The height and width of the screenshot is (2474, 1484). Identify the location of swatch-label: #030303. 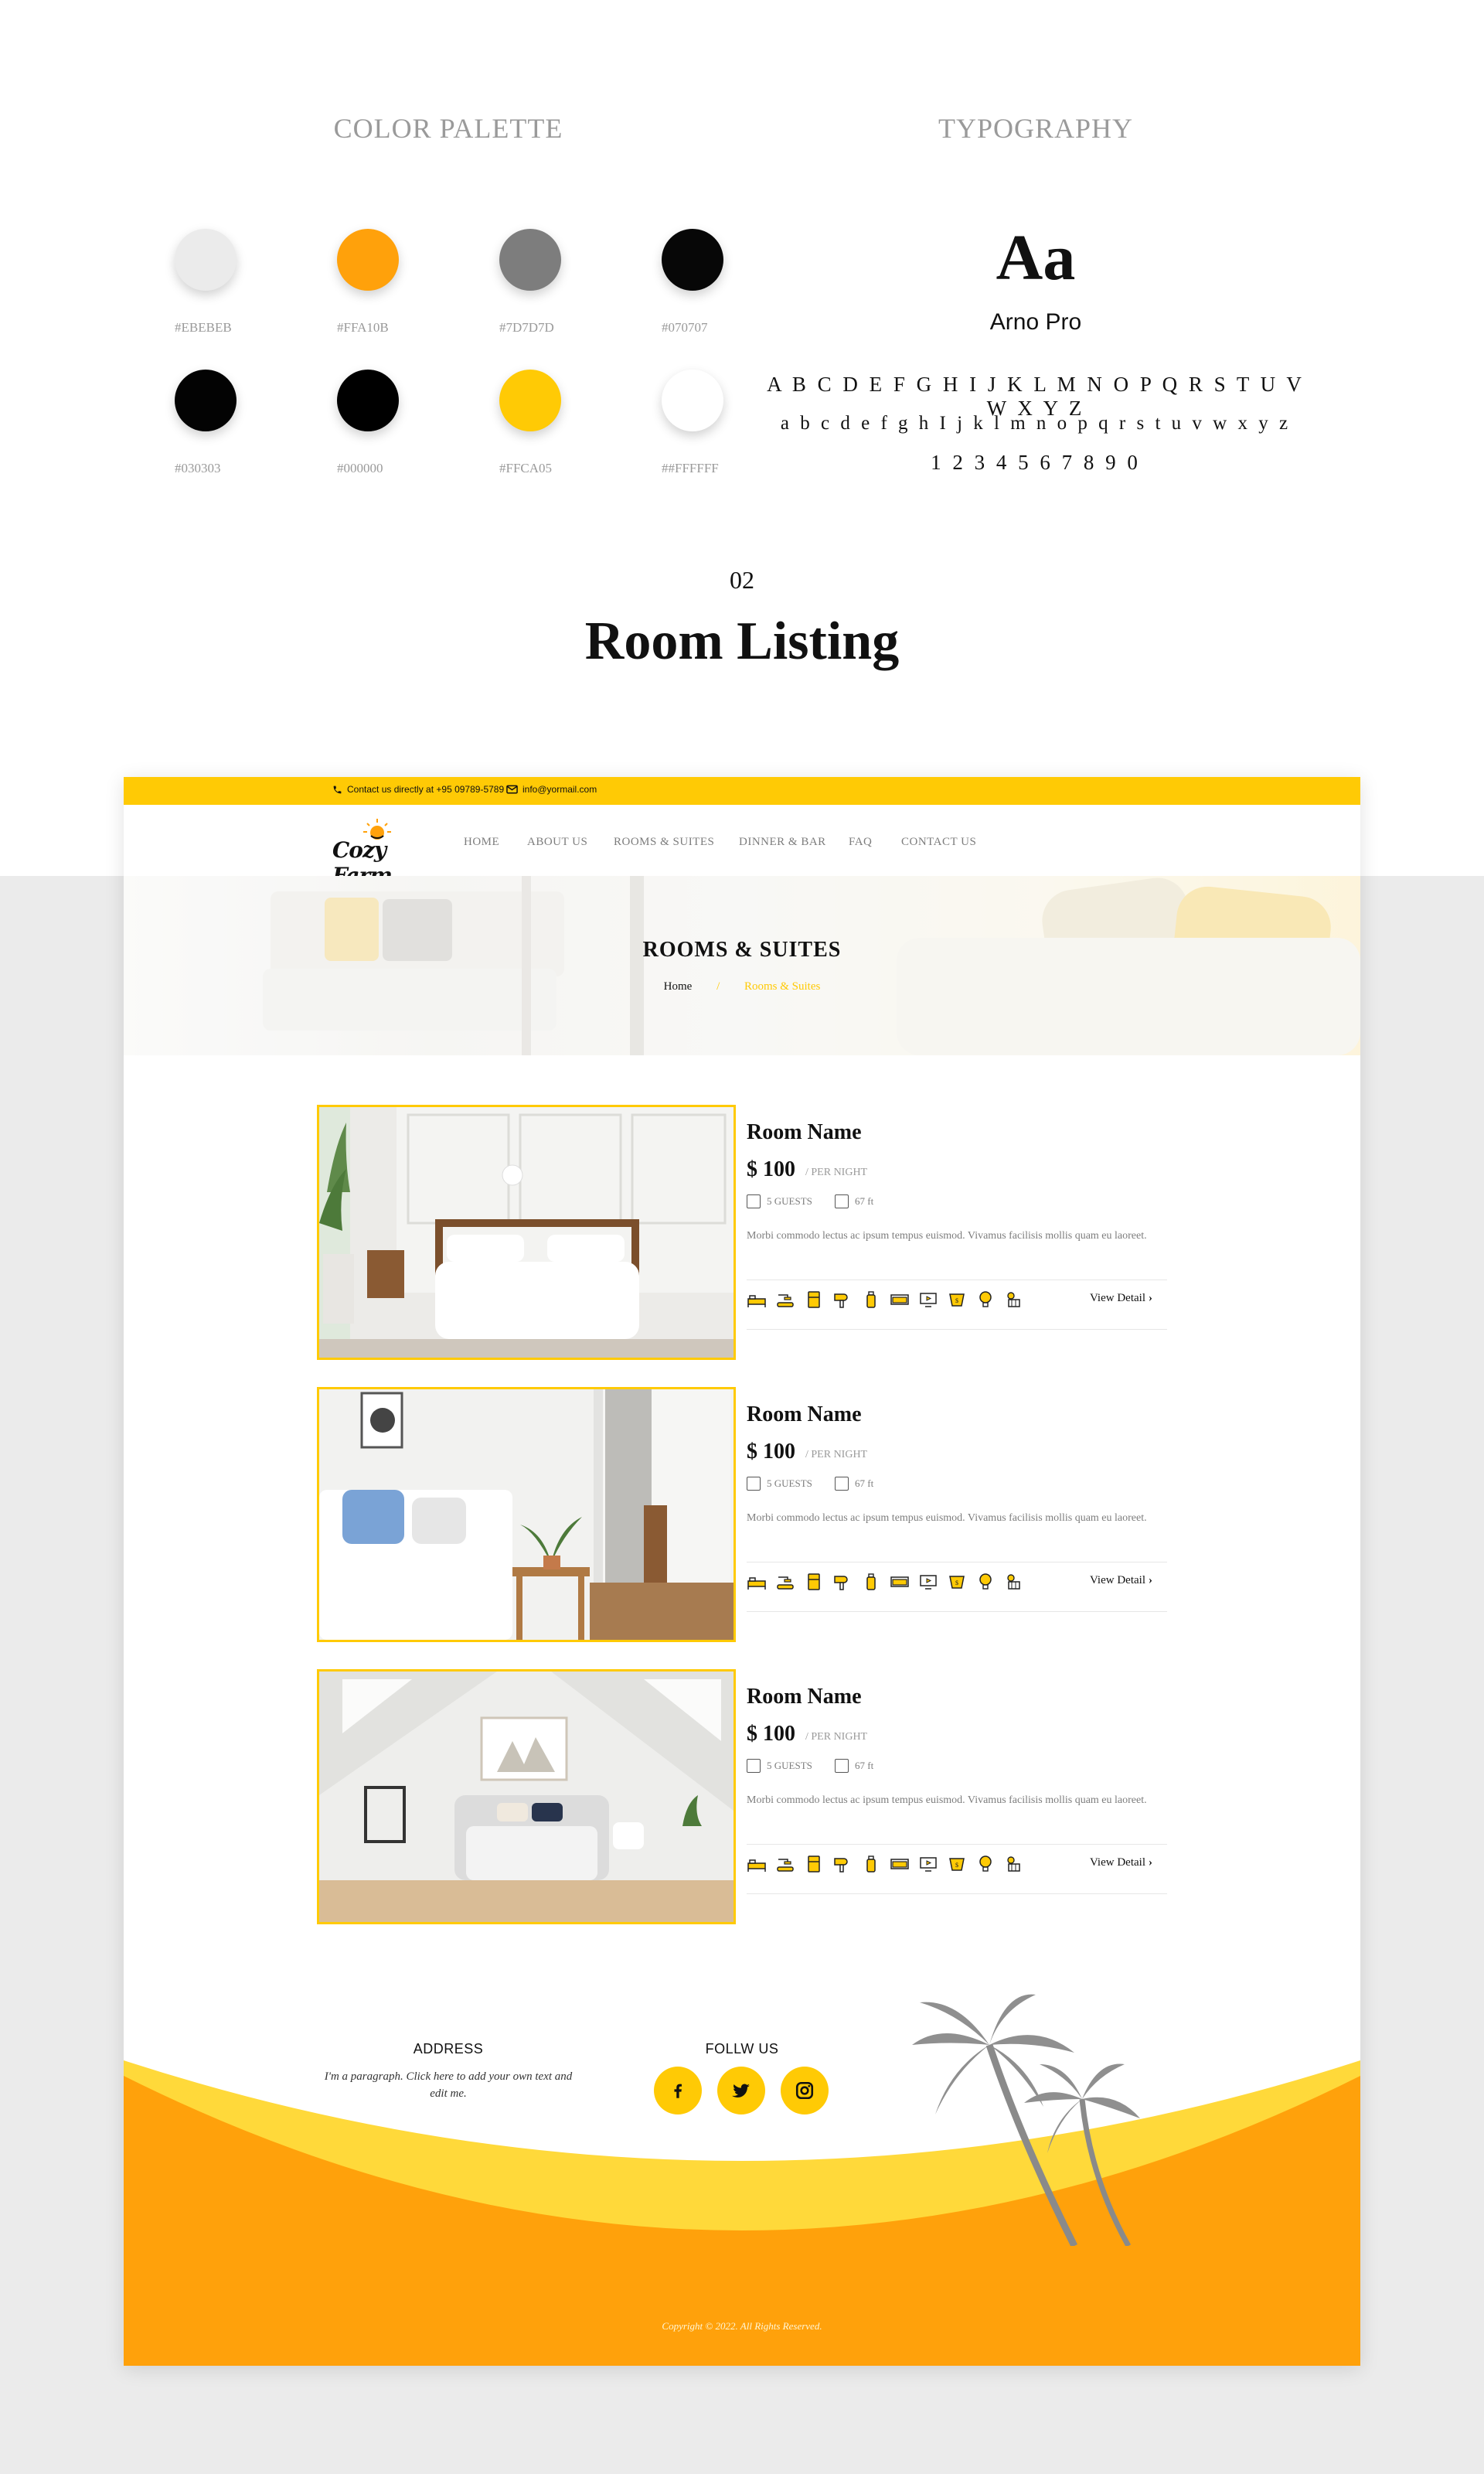
(198, 468).